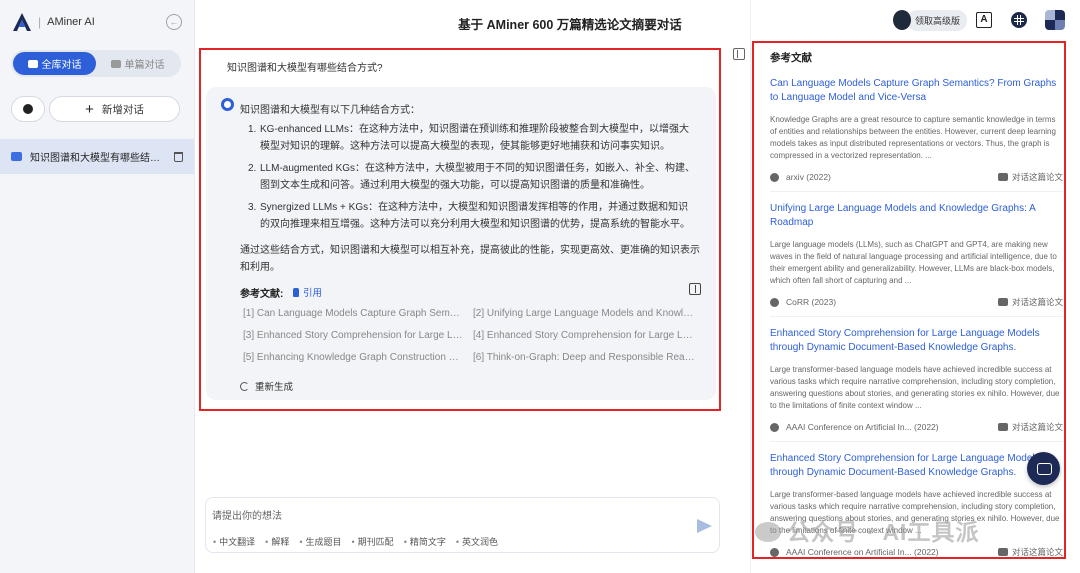 This screenshot has height=573, width=1080. What do you see at coordinates (277, 541) in the screenshot?
I see `quick-action-explain: 解释` at bounding box center [277, 541].